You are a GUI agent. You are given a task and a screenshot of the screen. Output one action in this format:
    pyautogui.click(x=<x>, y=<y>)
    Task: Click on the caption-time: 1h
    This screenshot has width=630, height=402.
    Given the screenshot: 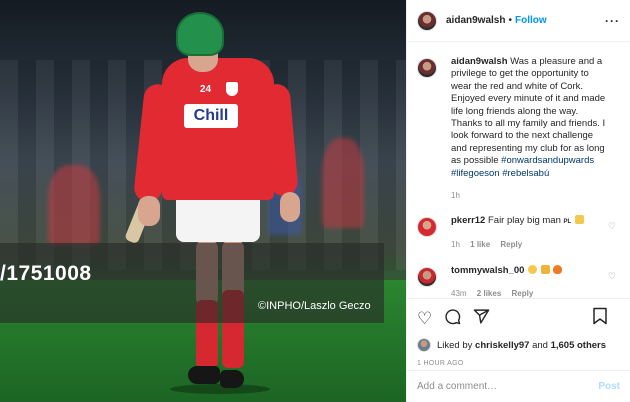 What is the action you would take?
    pyautogui.click(x=455, y=196)
    